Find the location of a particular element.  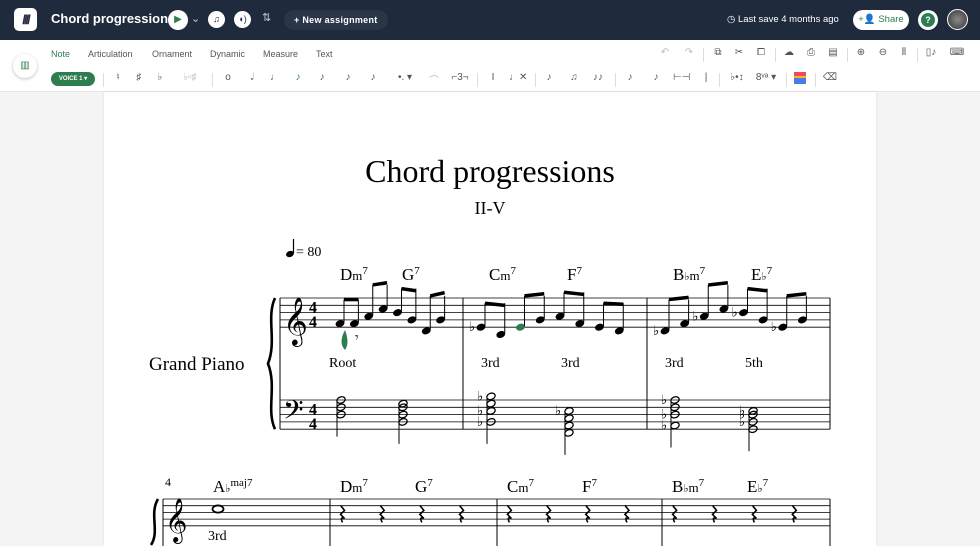

score-heading: Chord progressions is located at coordinates (490, 171).